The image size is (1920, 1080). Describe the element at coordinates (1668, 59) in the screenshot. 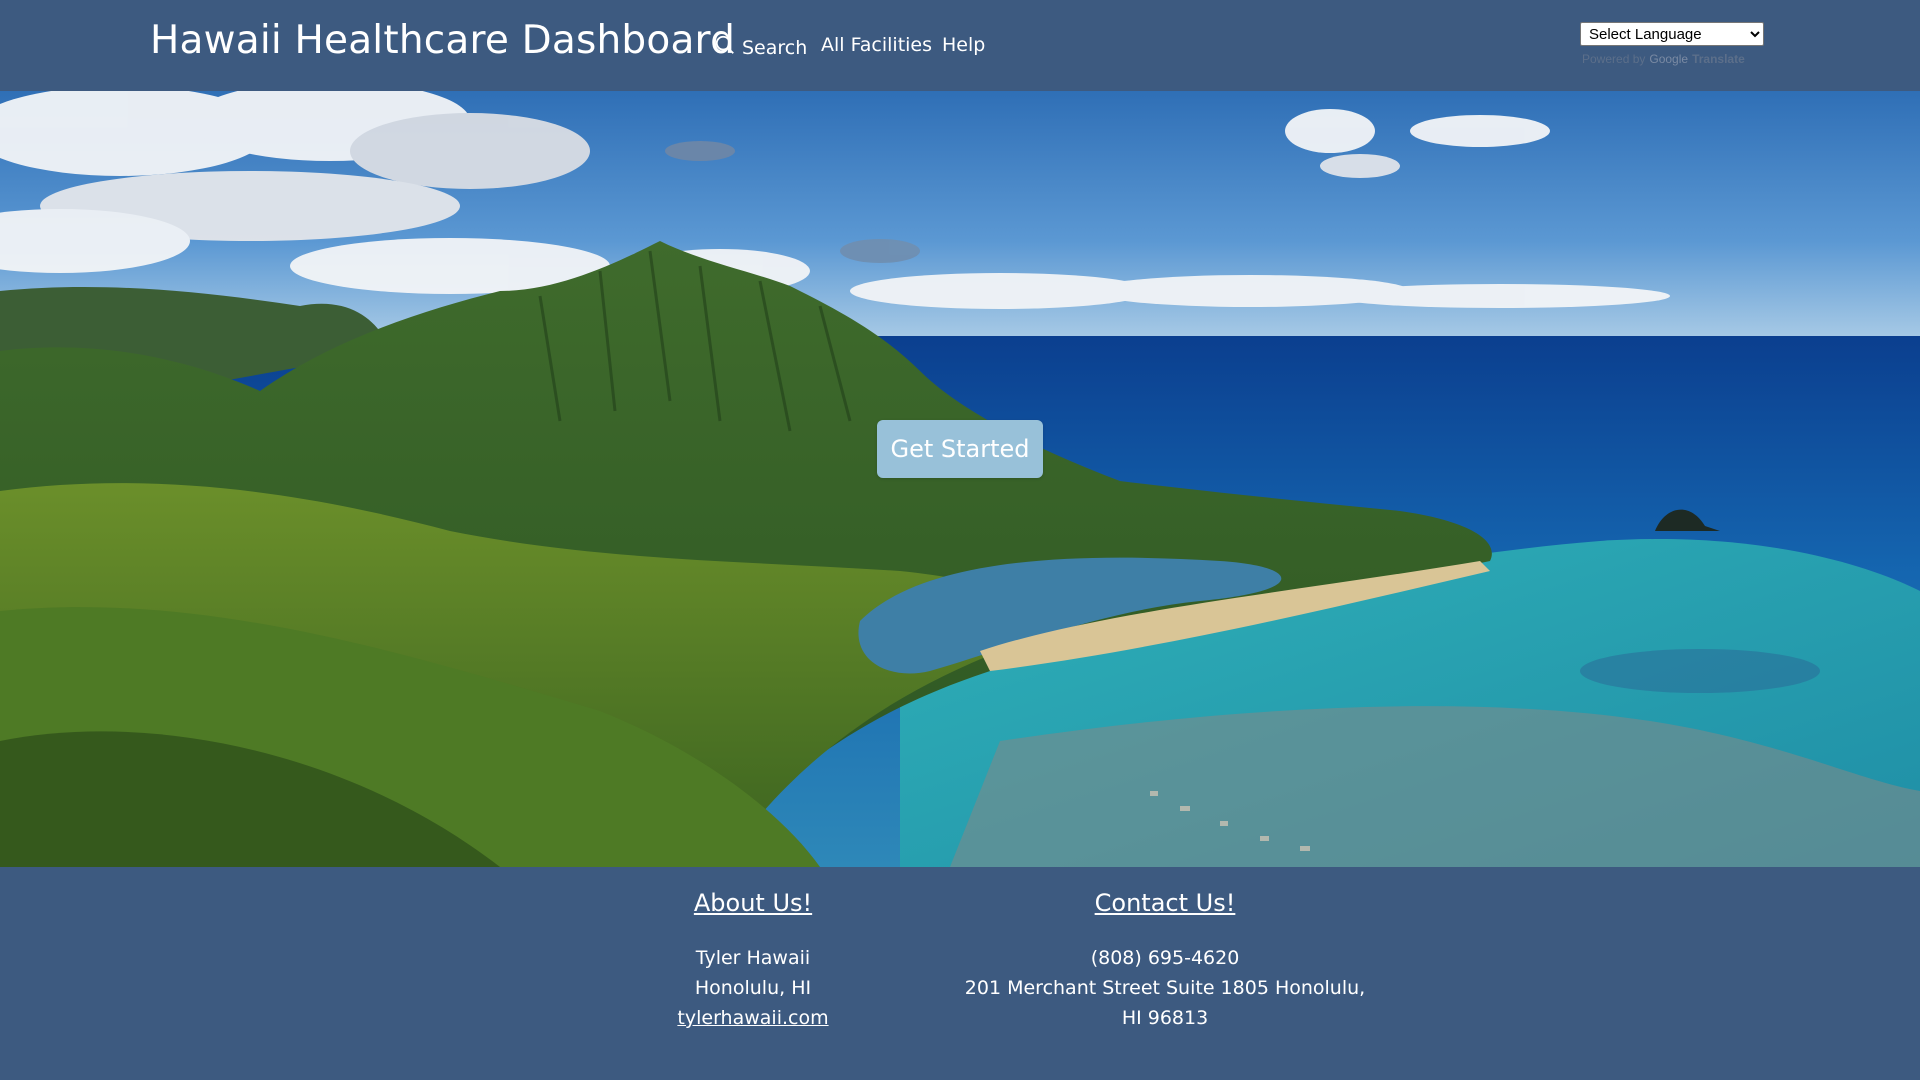

I see `google-logo: Google` at that location.